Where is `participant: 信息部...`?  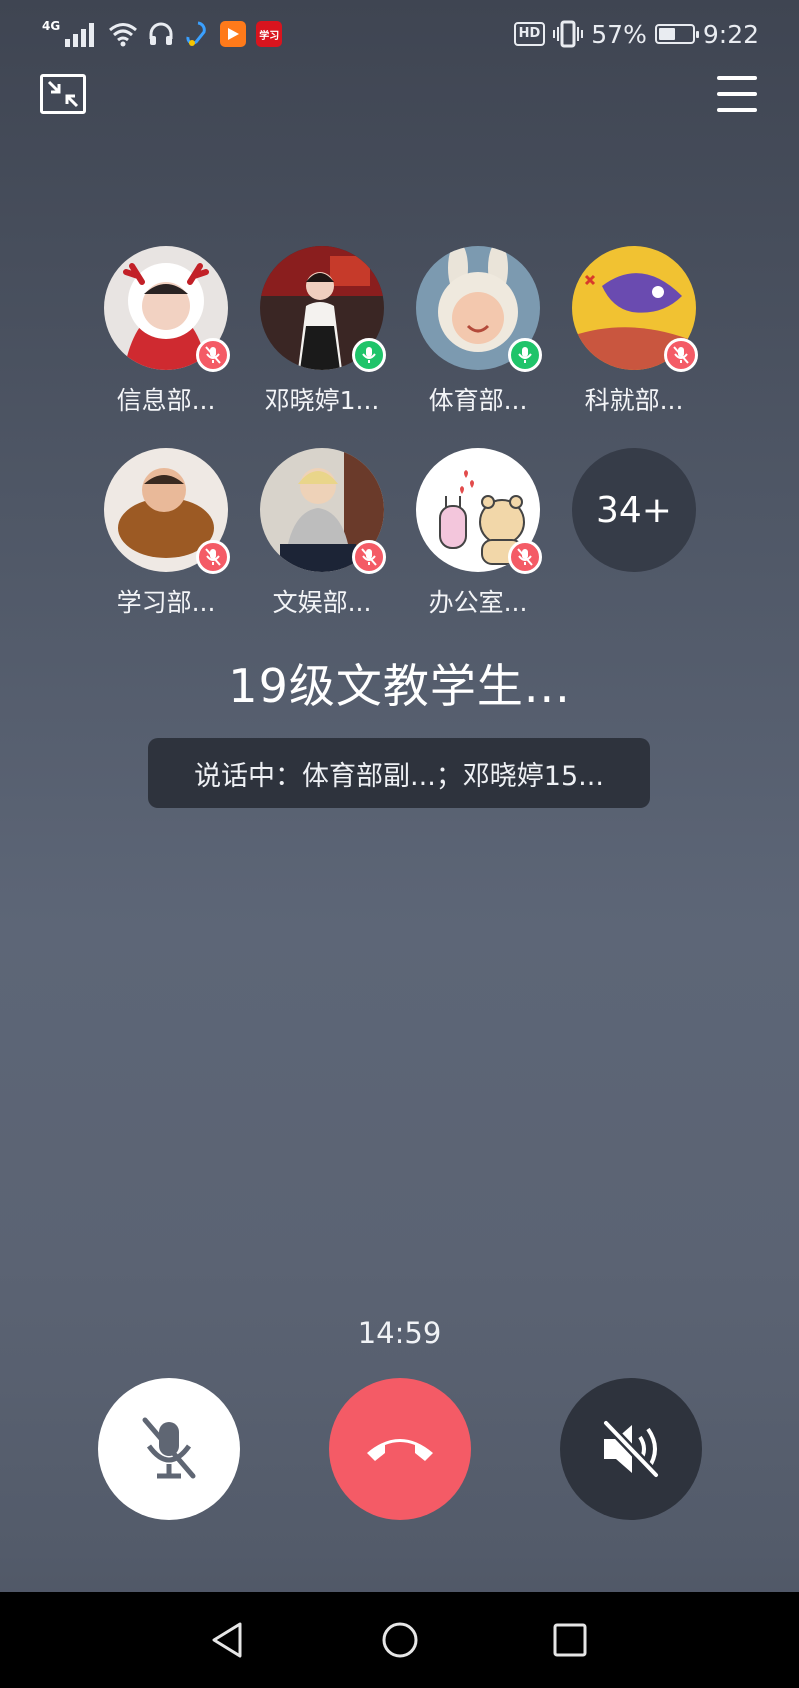
participant: 信息部... is located at coordinates (167, 332).